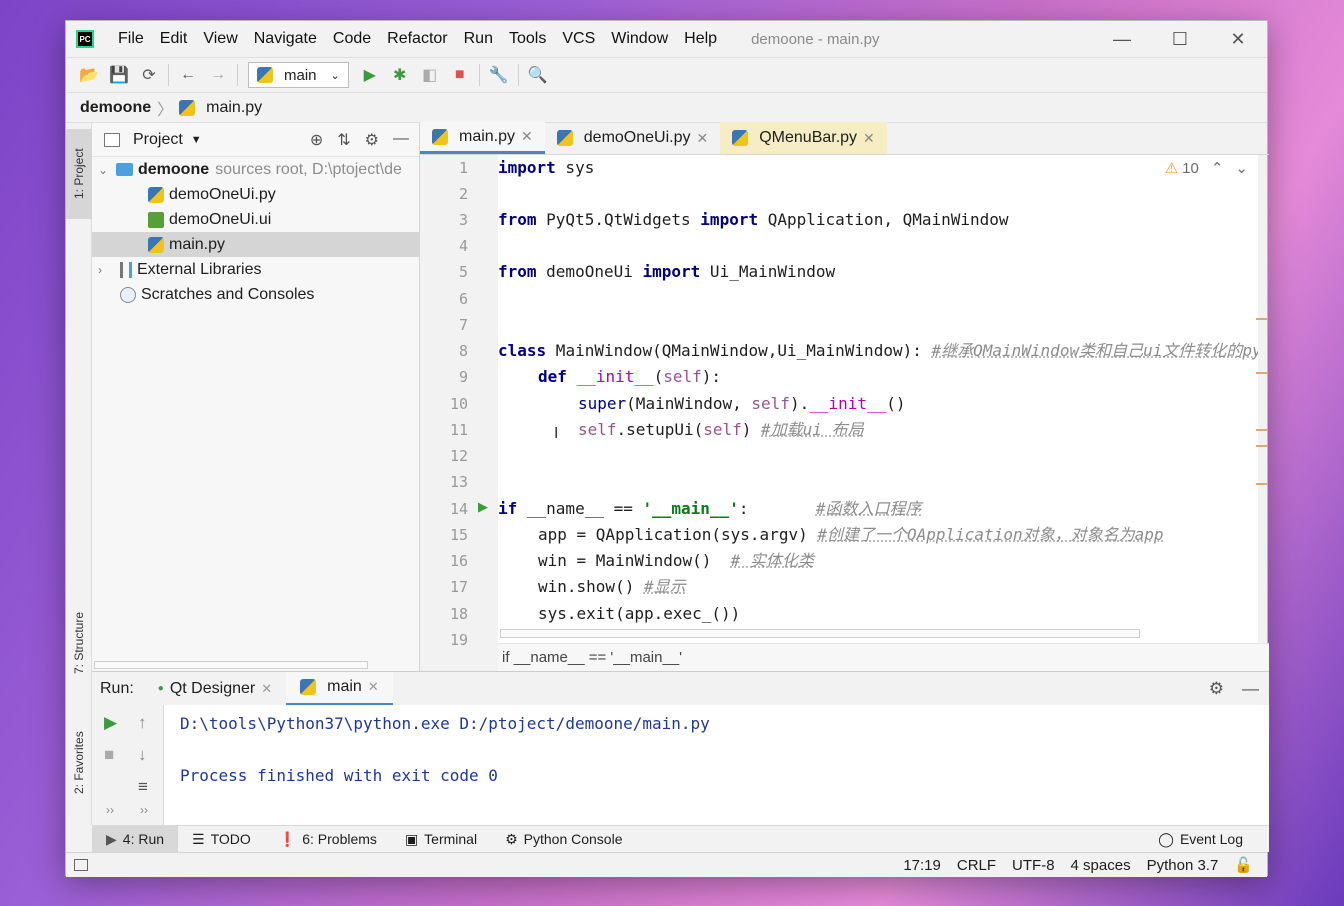 Image resolution: width=1344 pixels, height=906 pixels. Describe the element at coordinates (255, 219) in the screenshot. I see `tree-file-demooneui-ui: demoOneUi.ui` at that location.